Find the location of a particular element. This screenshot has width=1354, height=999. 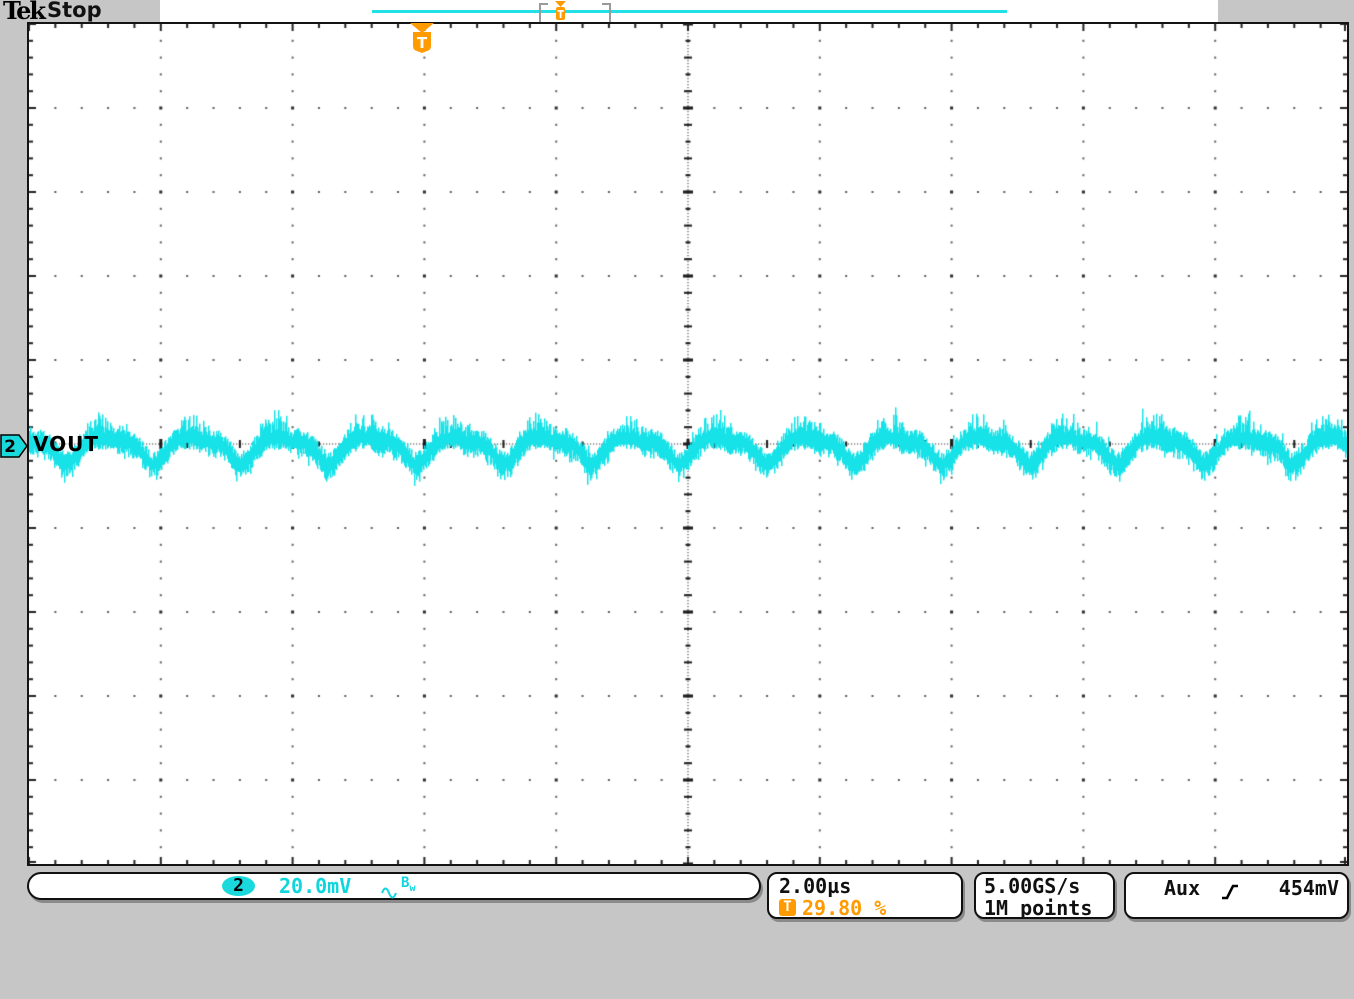

trigger-level: 454mV is located at coordinates (1308, 888).